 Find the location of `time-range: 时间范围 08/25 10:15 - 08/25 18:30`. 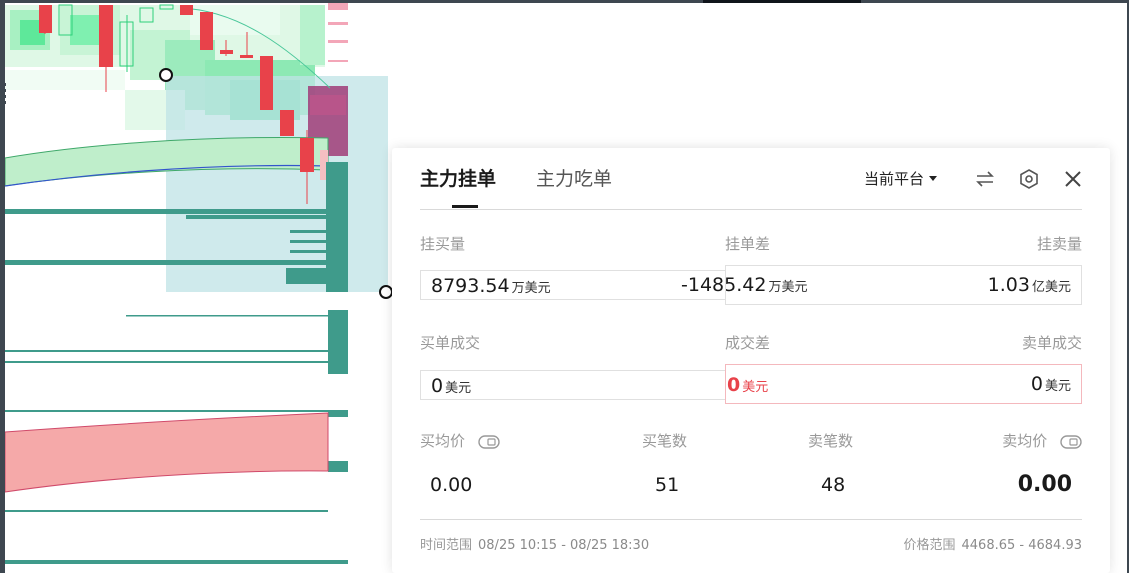

time-range: 时间范围 08/25 10:15 - 08/25 18:30 is located at coordinates (534, 546).